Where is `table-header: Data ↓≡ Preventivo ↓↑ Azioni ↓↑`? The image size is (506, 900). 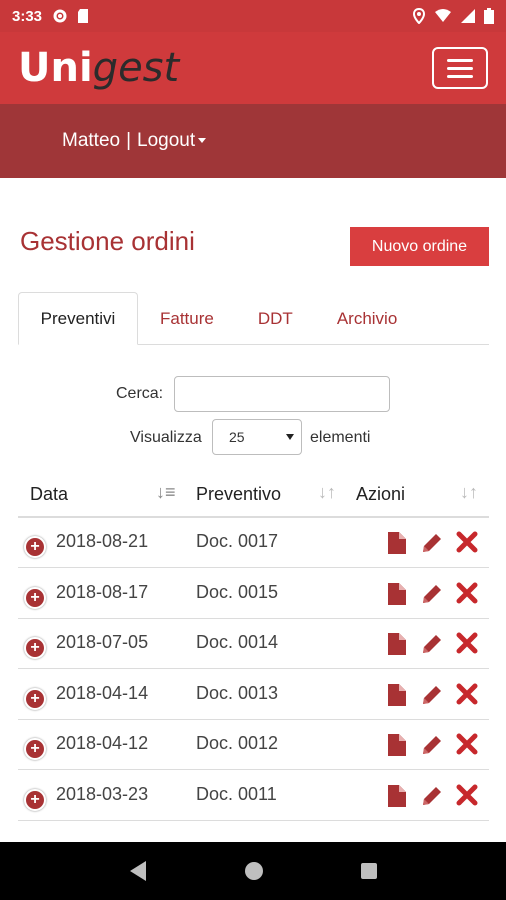 table-header: Data ↓≡ Preventivo ↓↑ Azioni ↓↑ is located at coordinates (253, 494).